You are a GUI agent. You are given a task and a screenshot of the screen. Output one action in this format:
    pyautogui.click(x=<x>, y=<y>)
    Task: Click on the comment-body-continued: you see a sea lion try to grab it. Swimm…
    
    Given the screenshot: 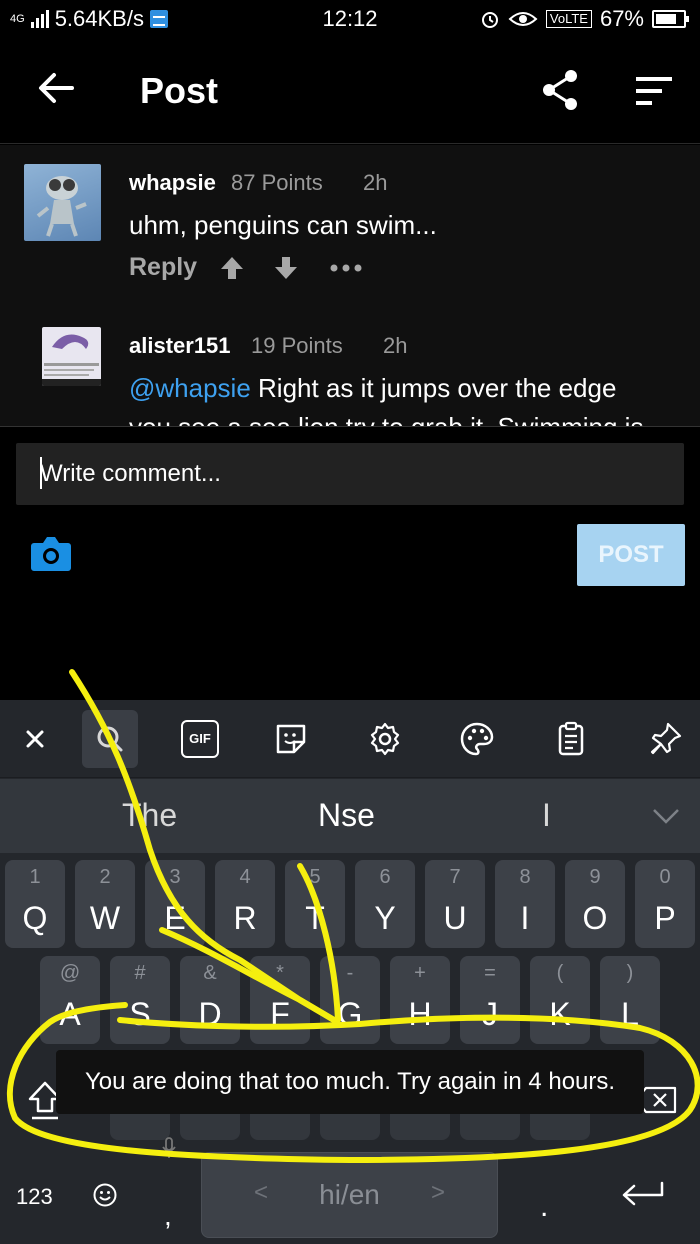 What is the action you would take?
    pyautogui.click(x=386, y=419)
    